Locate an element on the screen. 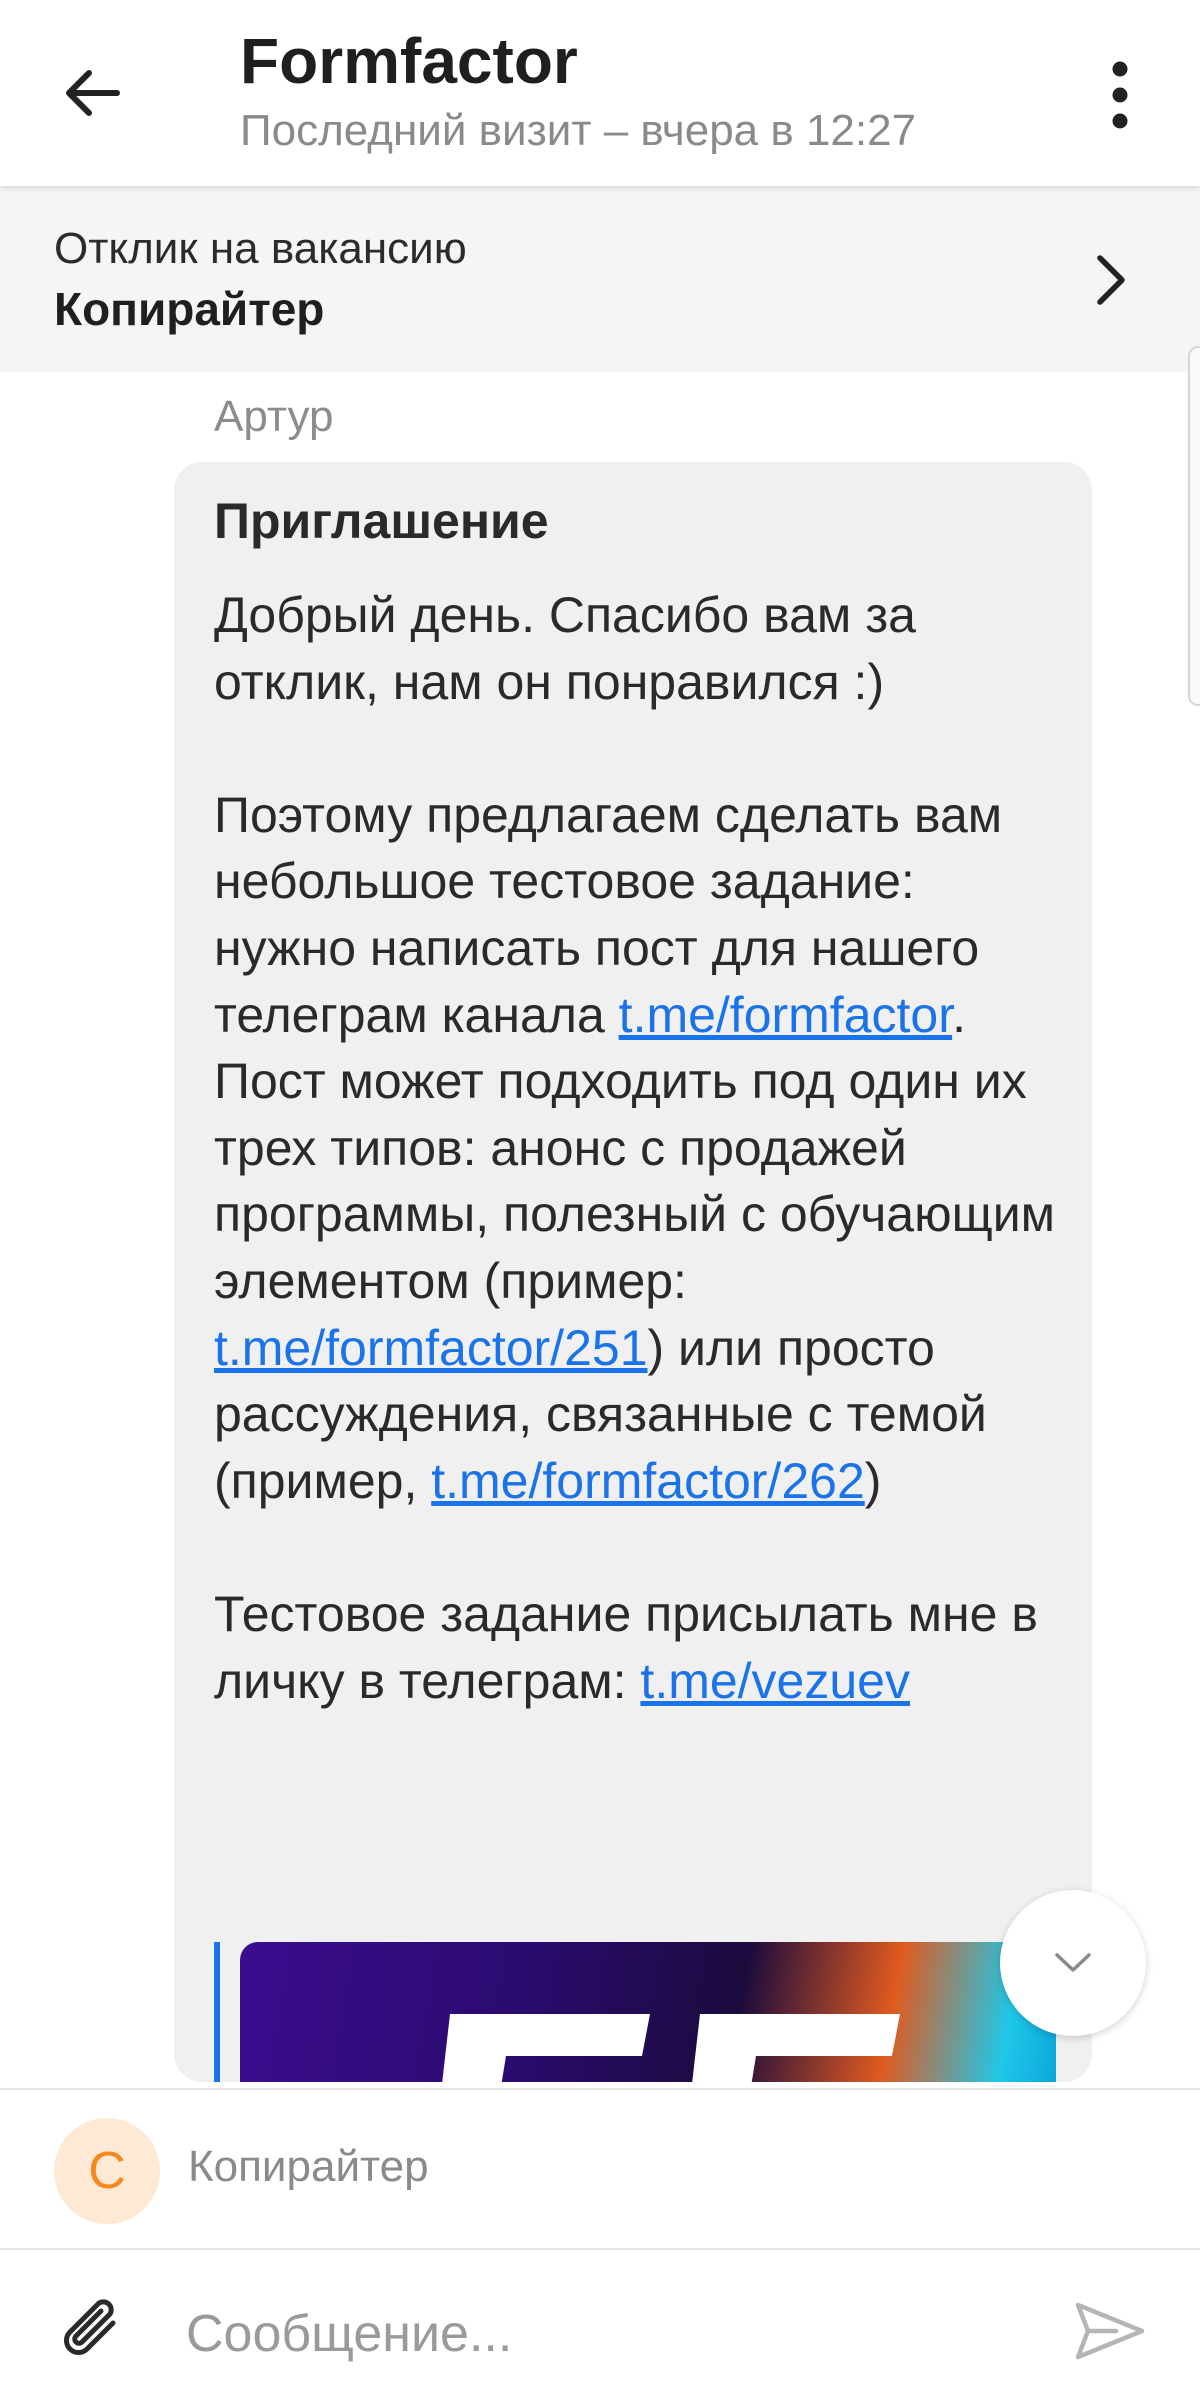  message-sender: Артур is located at coordinates (274, 416).